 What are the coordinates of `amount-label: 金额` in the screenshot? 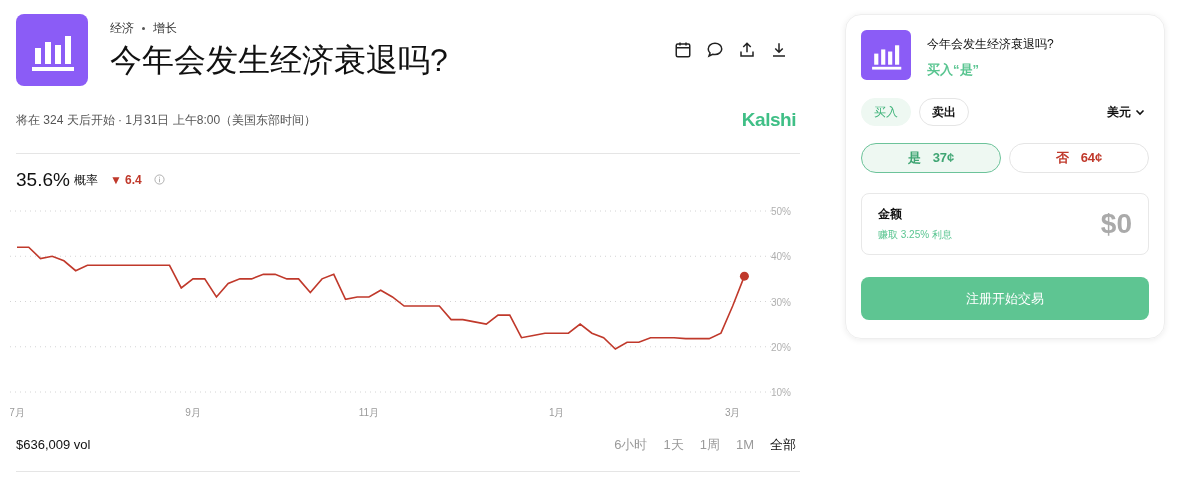 It's located at (890, 214).